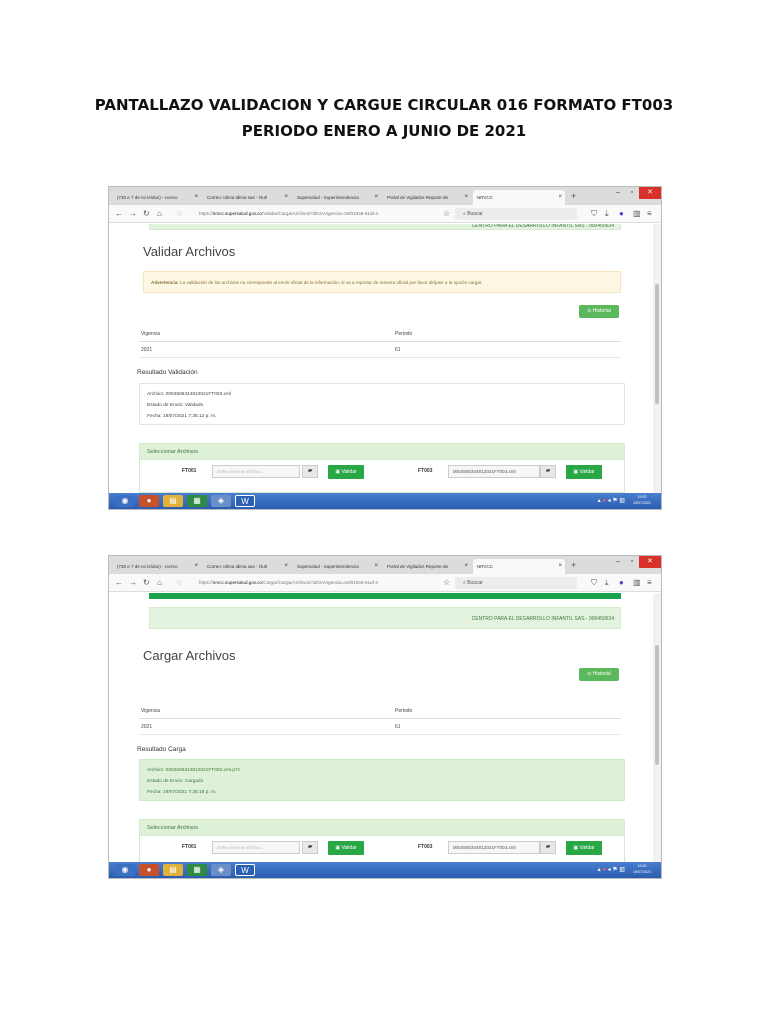 The height and width of the screenshot is (1024, 768). I want to click on windows-taskbar: ◉ ● ▤ ▦ ◈ W ▴ ● ◂ ⚑ ▥ 19:20 19/07/2021, so click(385, 501).